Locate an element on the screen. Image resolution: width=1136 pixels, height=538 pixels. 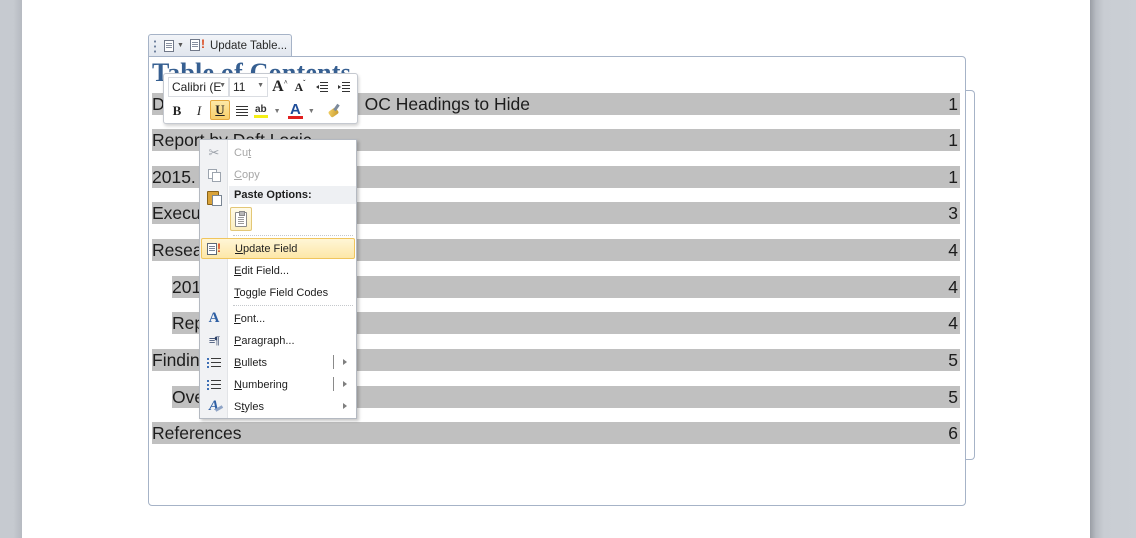
mnemonic-letter: P is located at coordinates (238, 340).